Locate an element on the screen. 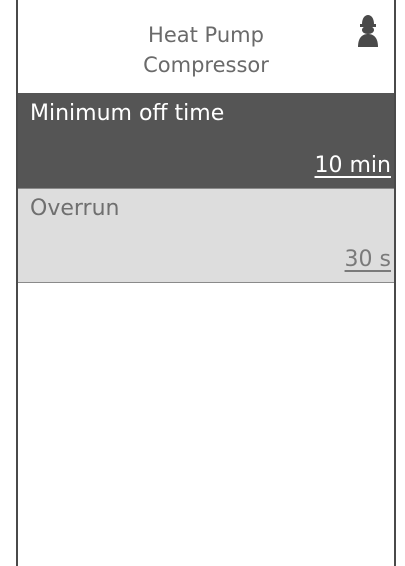 This screenshot has width=405, height=566. setting-value-minimum-off-time: 10 min is located at coordinates (353, 166).